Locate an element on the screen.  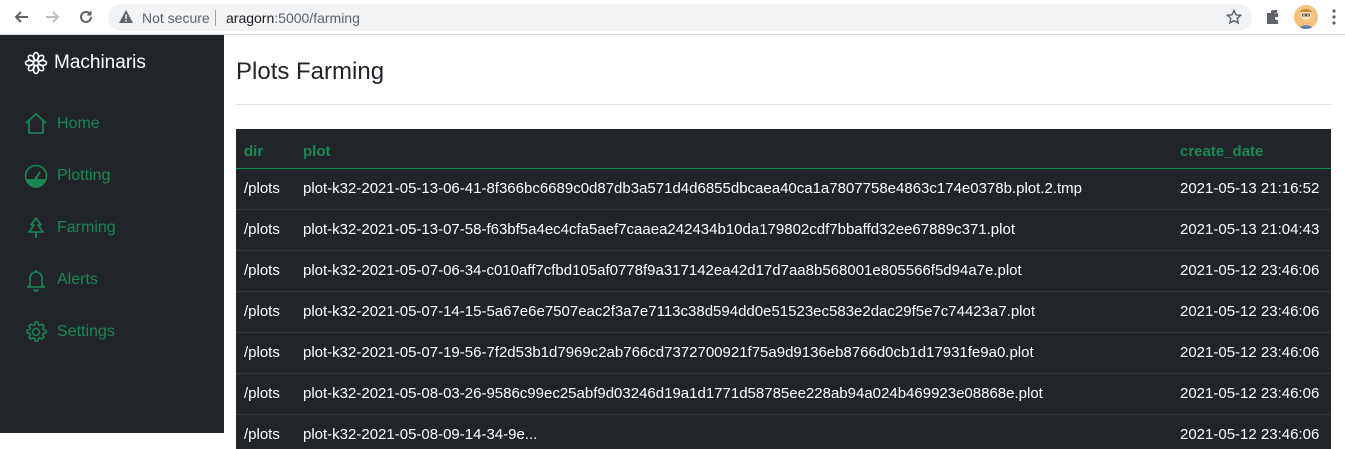
brand-link: Machinaris is located at coordinates (85, 63).